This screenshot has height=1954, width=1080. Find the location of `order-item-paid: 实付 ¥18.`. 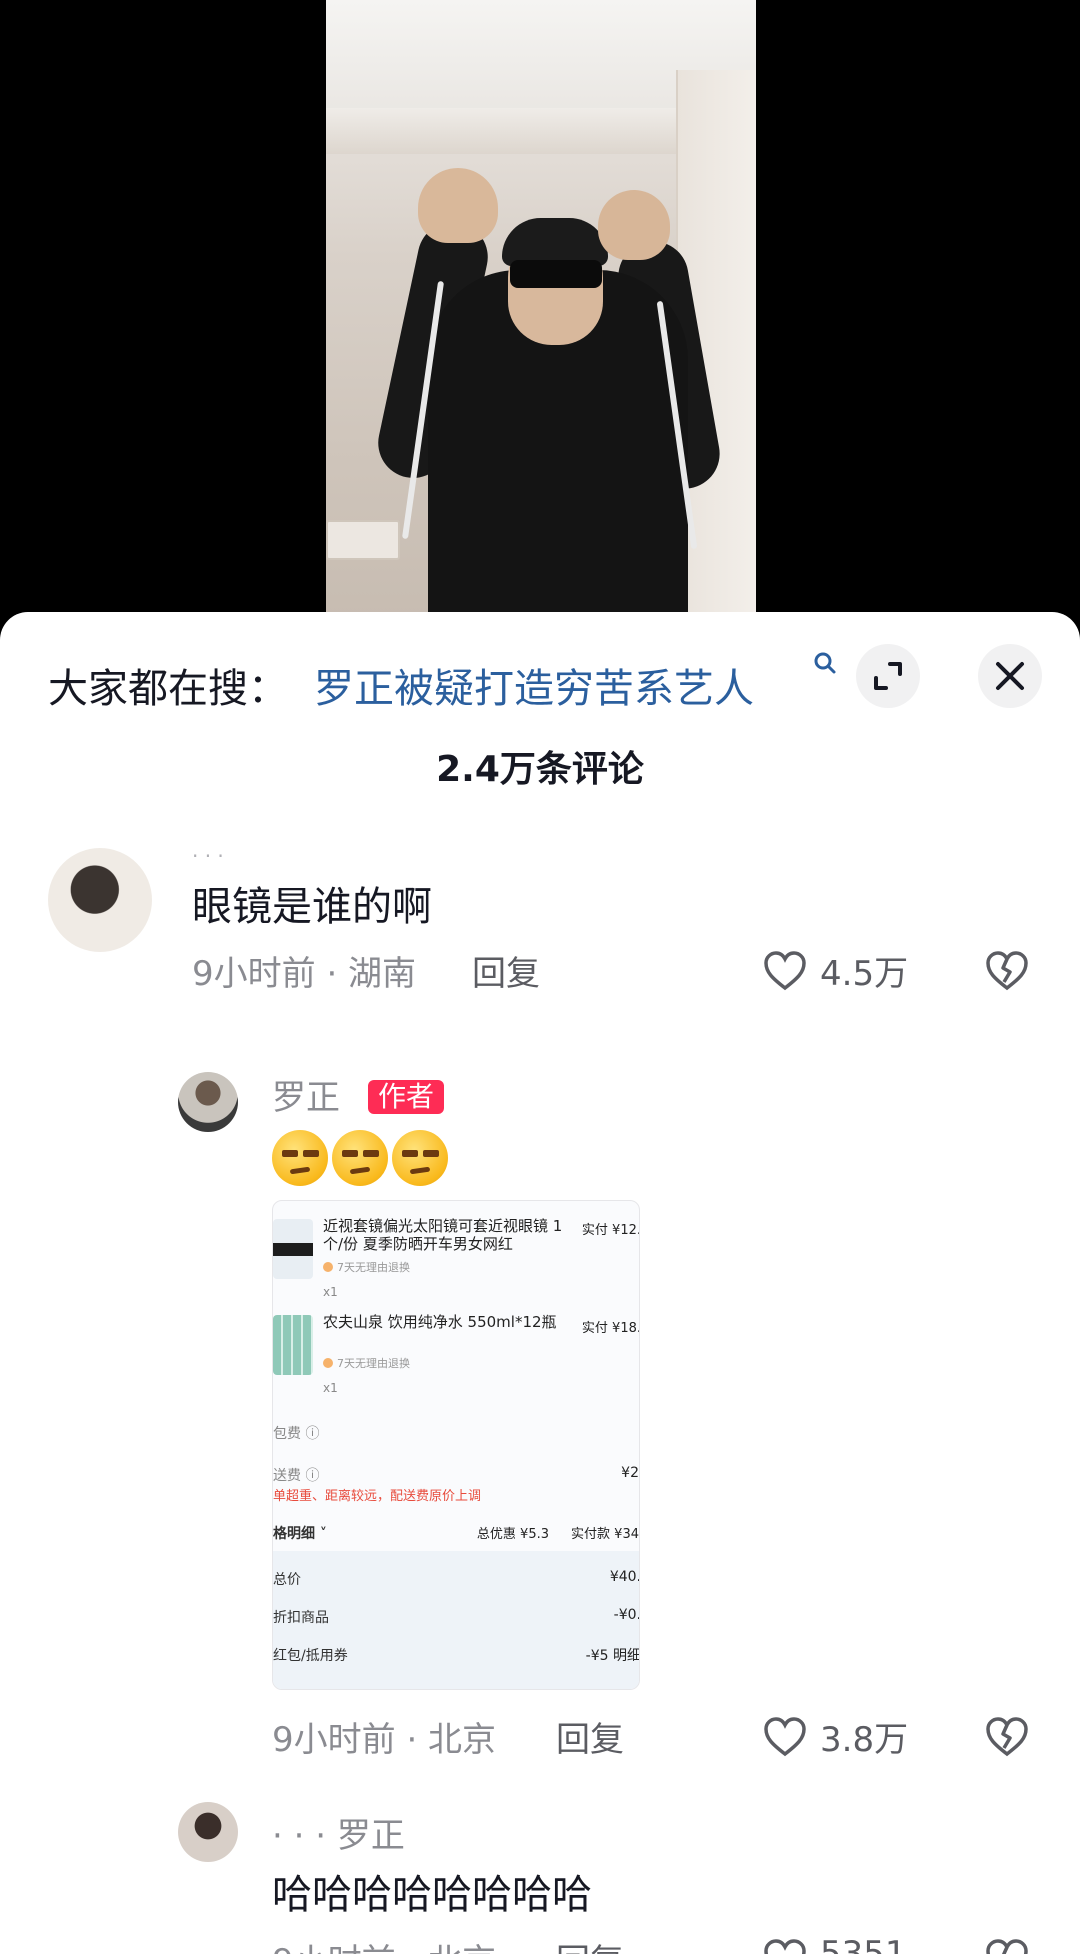

order-item-paid: 实付 ¥18. is located at coordinates (610, 1328).